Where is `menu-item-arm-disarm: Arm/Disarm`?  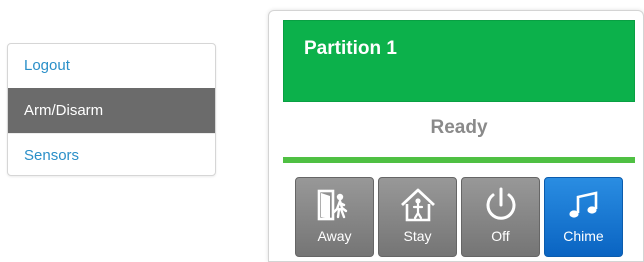 menu-item-arm-disarm: Arm/Disarm is located at coordinates (111, 110).